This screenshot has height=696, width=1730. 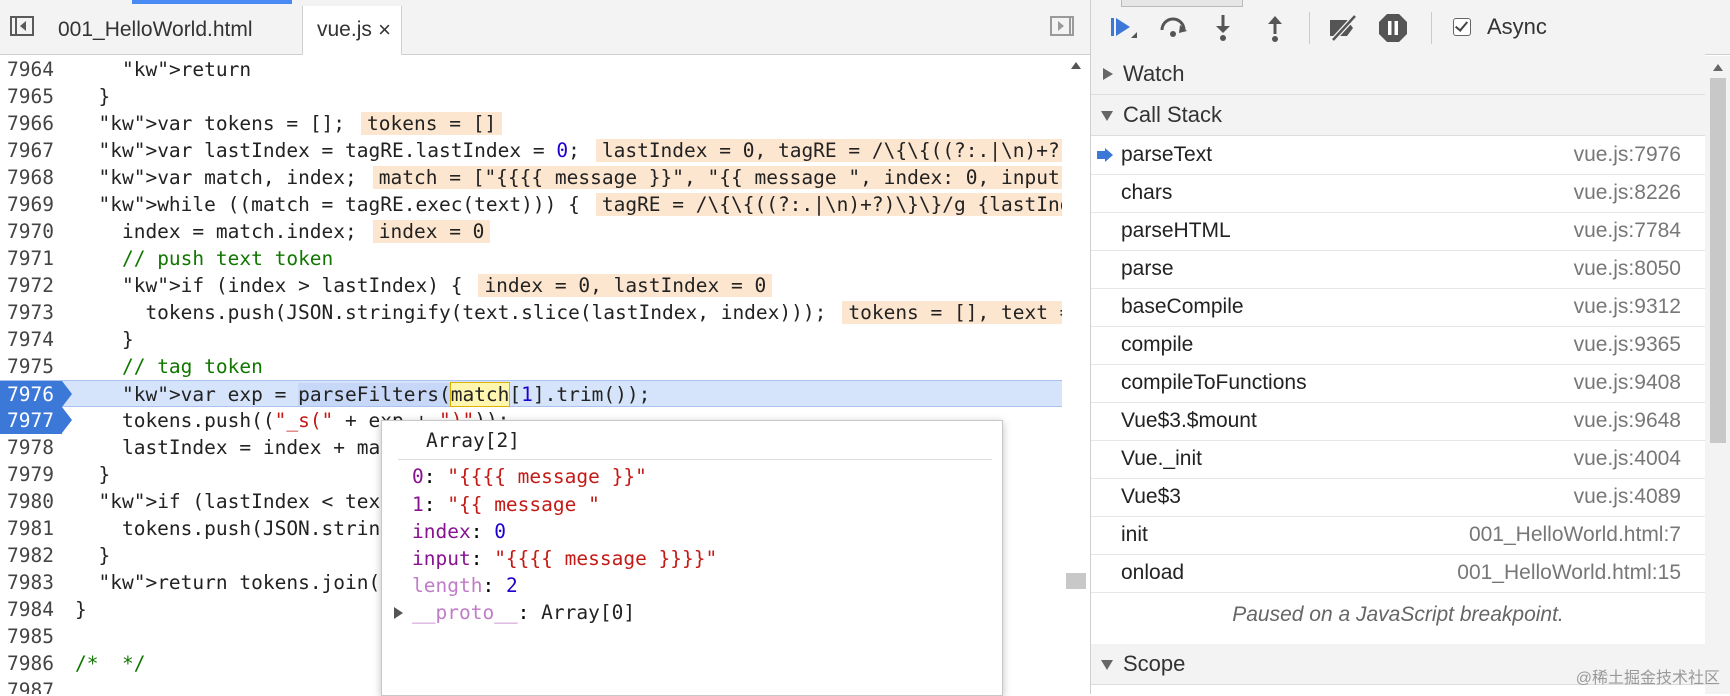 What do you see at coordinates (31, 663) in the screenshot?
I see `line-number: 7986` at bounding box center [31, 663].